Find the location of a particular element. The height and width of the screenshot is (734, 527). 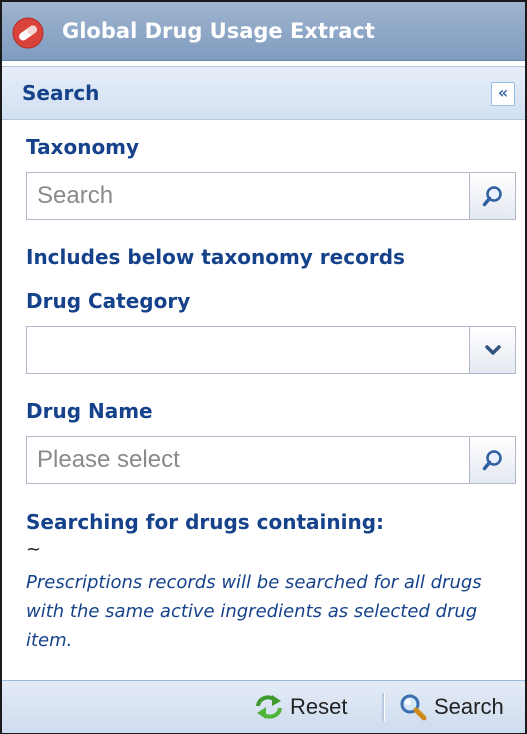

collapse-panel-button: « is located at coordinates (503, 94).